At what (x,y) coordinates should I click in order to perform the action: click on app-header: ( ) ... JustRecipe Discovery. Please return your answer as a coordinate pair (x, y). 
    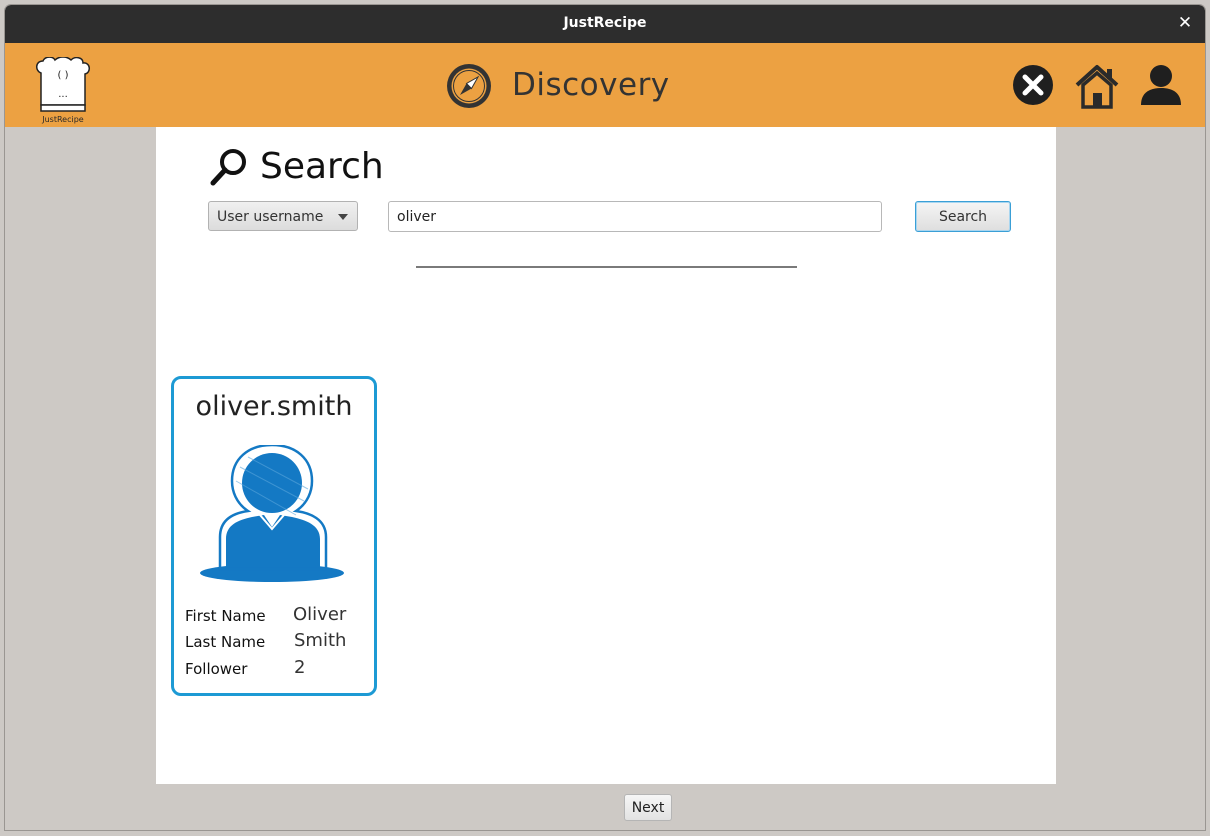
    Looking at the image, I should click on (605, 85).